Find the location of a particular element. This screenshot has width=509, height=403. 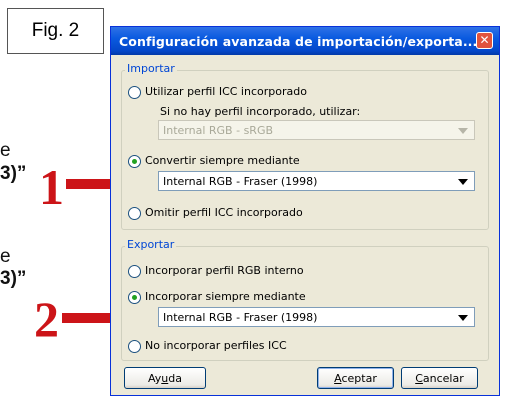

convert-profile-select: Internal RGB - Fraser (1998) is located at coordinates (316, 181).